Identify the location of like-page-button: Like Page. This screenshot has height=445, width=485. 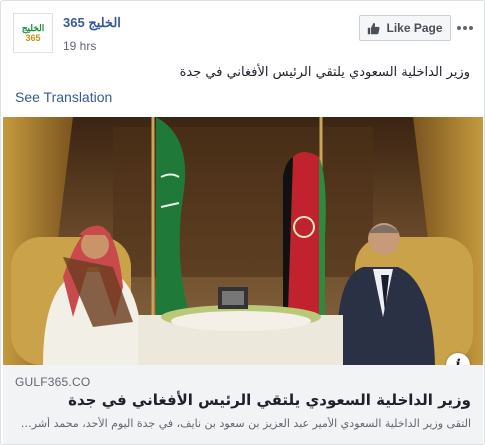
(405, 28).